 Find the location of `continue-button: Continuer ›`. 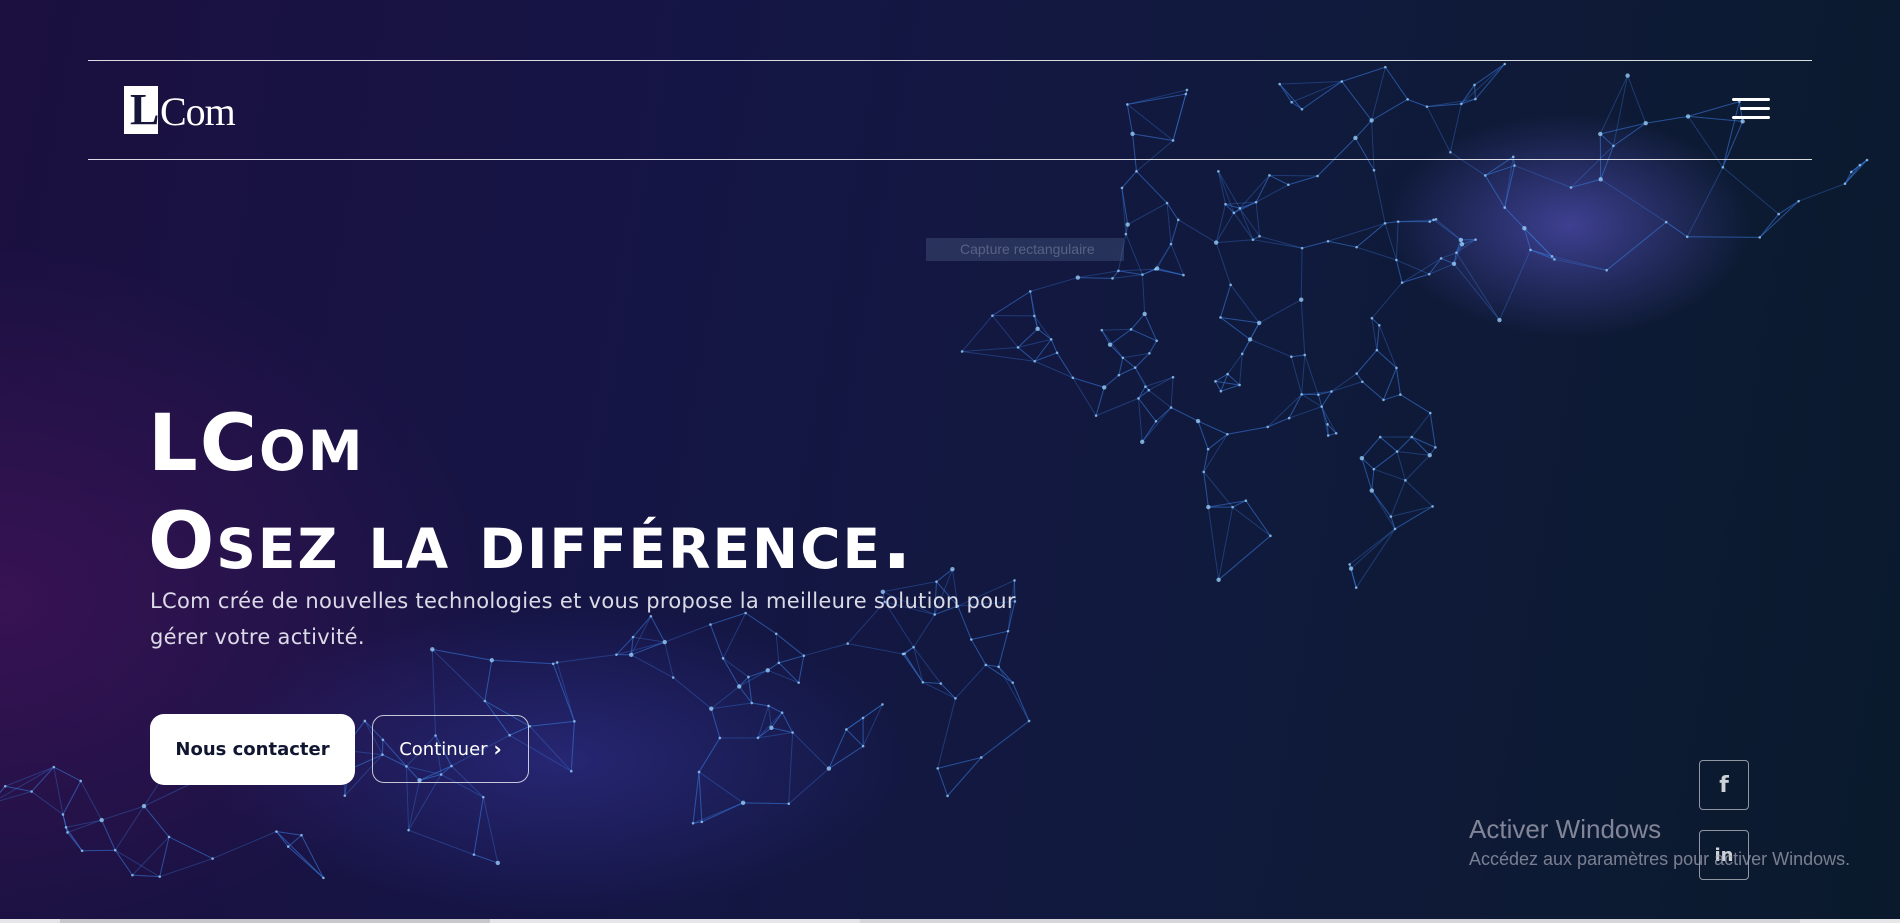

continue-button: Continuer › is located at coordinates (450, 749).